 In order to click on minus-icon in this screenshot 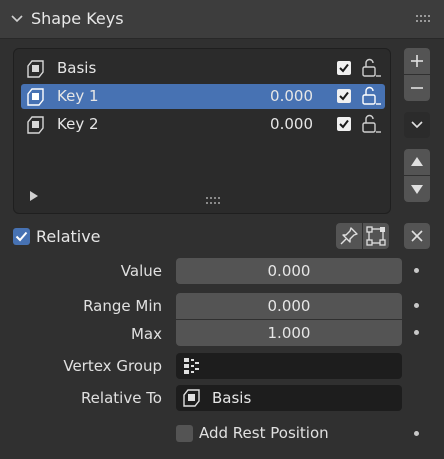, I will do `click(417, 88)`.